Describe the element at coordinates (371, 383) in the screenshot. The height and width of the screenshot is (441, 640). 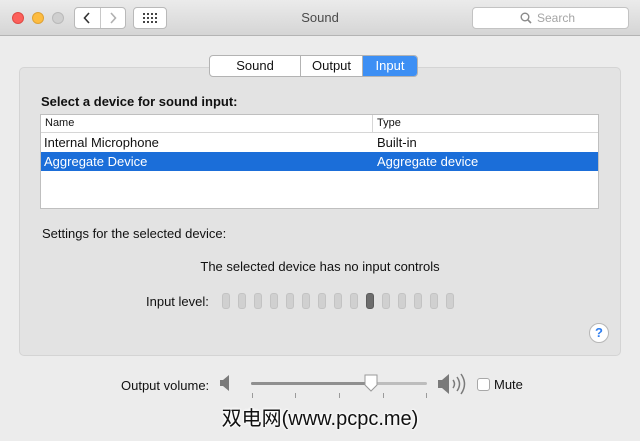
I see `slider-thumb` at that location.